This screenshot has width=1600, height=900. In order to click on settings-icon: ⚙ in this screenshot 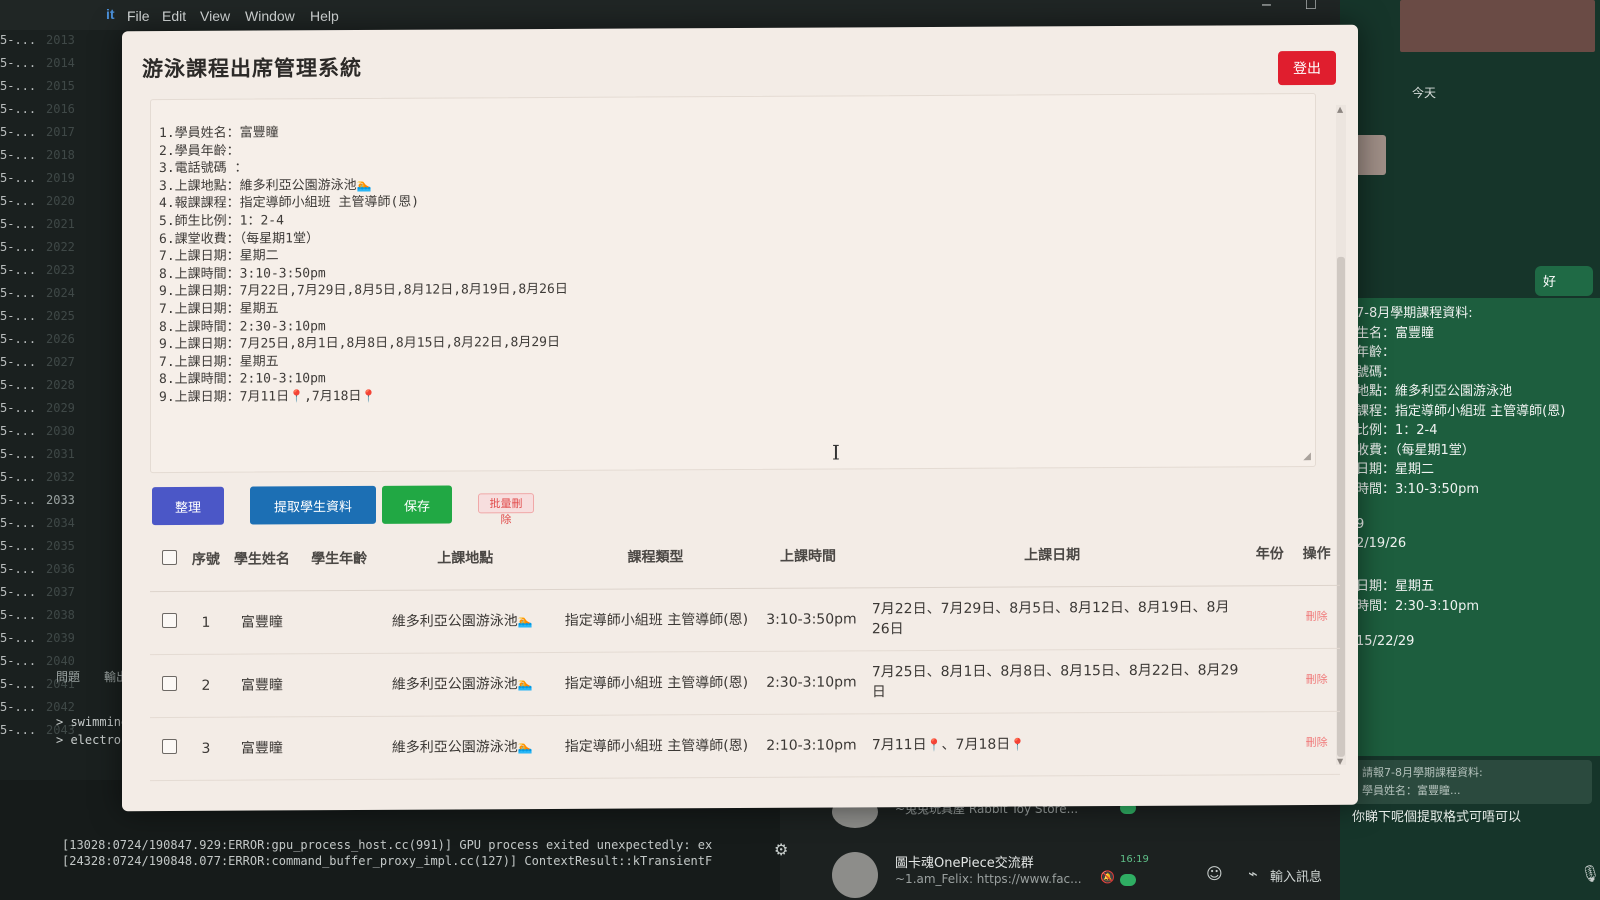, I will do `click(781, 849)`.